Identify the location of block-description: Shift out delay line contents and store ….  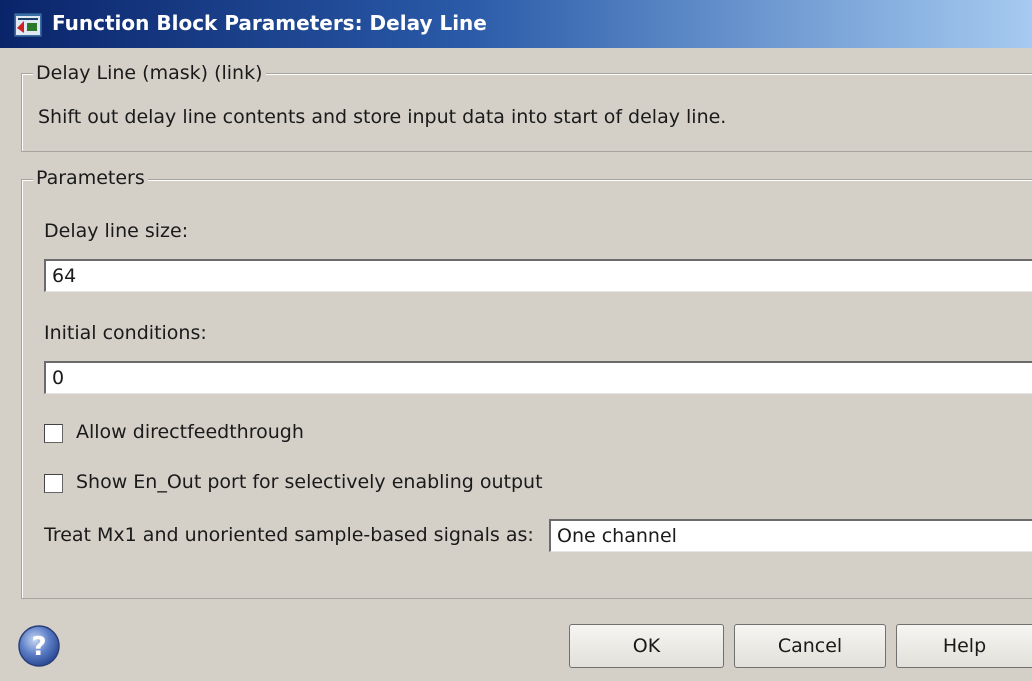
(382, 117).